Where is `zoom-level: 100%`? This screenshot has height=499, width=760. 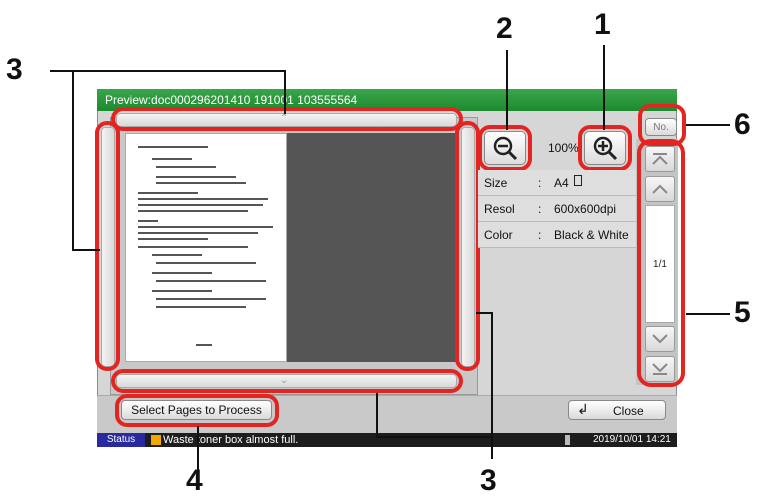
zoom-level: 100% is located at coordinates (563, 148).